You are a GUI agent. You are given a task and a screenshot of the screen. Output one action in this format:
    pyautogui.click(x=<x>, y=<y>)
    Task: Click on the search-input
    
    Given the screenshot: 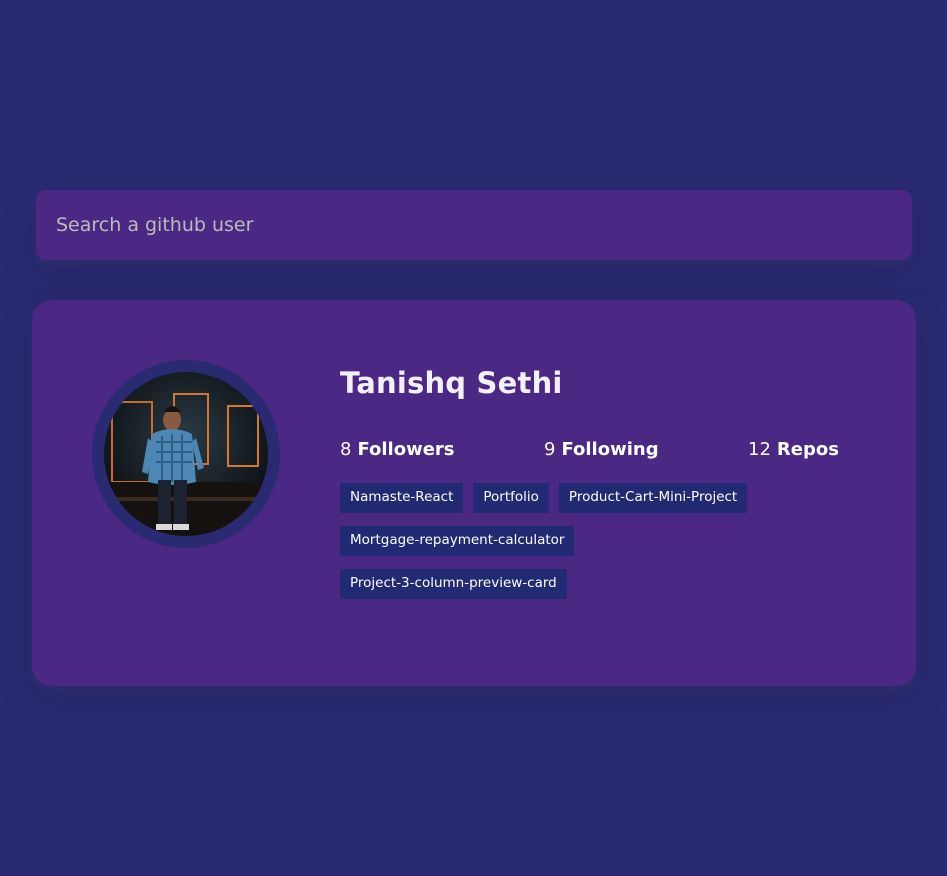 What is the action you would take?
    pyautogui.click(x=474, y=225)
    